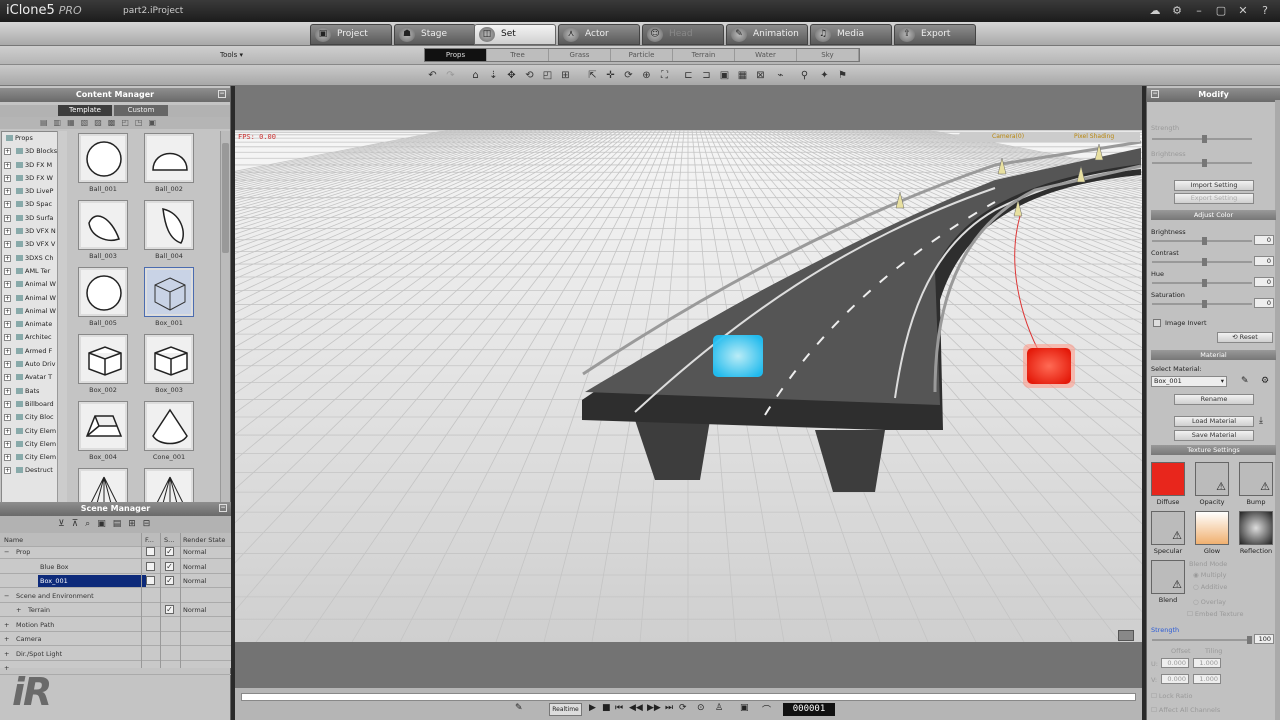 The width and height of the screenshot is (1280, 720). I want to click on frame-counter: 000001, so click(809, 709).